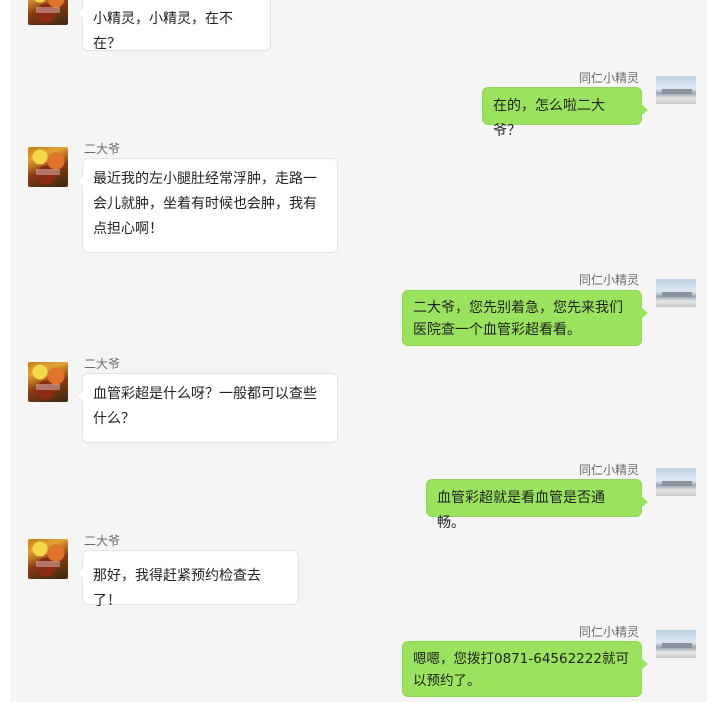 Image resolution: width=717 pixels, height=702 pixels. Describe the element at coordinates (525, 669) in the screenshot. I see `message-bubble-outgoing: 嗯嗯，您拨打0871-64562222就可以预约了。` at that location.